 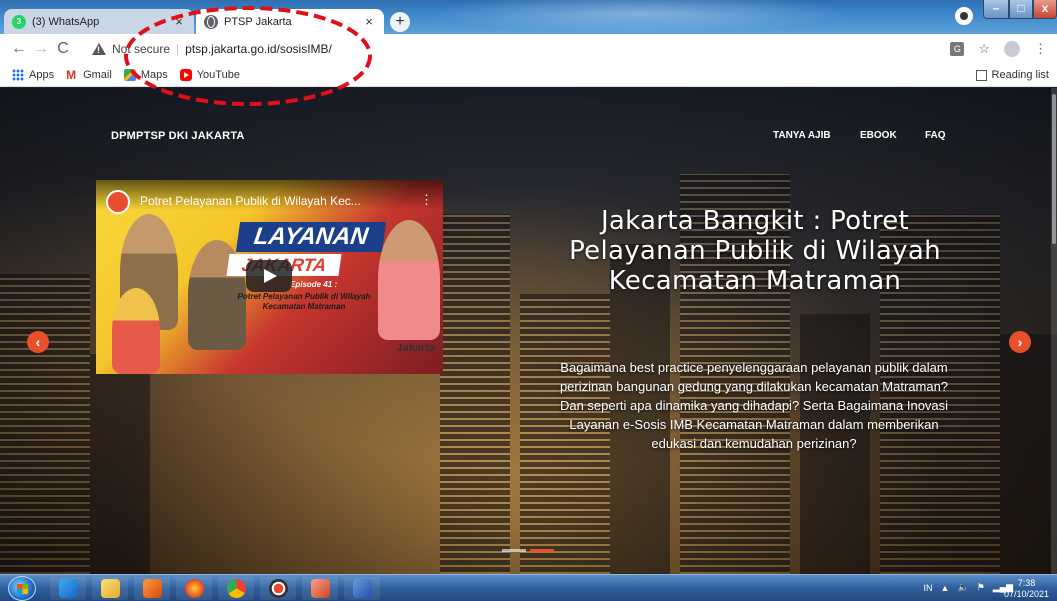 What do you see at coordinates (314, 284) in the screenshot?
I see `video-episode: Episode 41 :` at bounding box center [314, 284].